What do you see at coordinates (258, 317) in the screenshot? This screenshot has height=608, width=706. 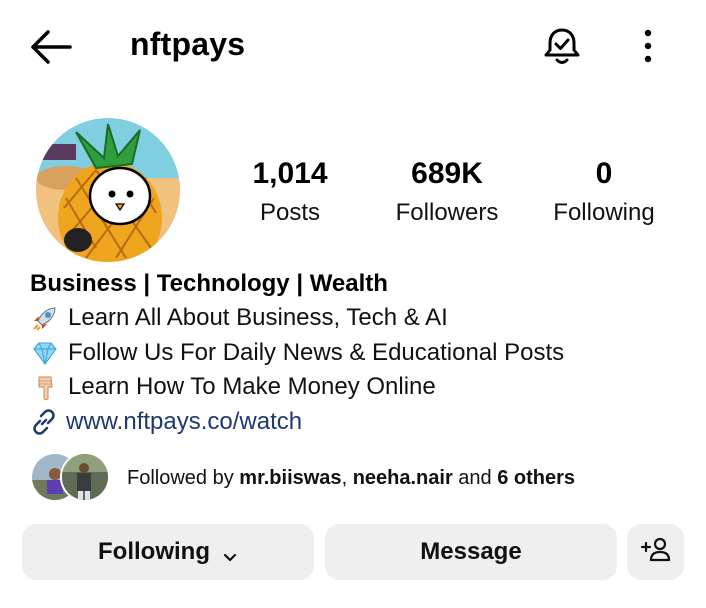 I see `bio-line-text: Learn All About Business, Tech & AI` at bounding box center [258, 317].